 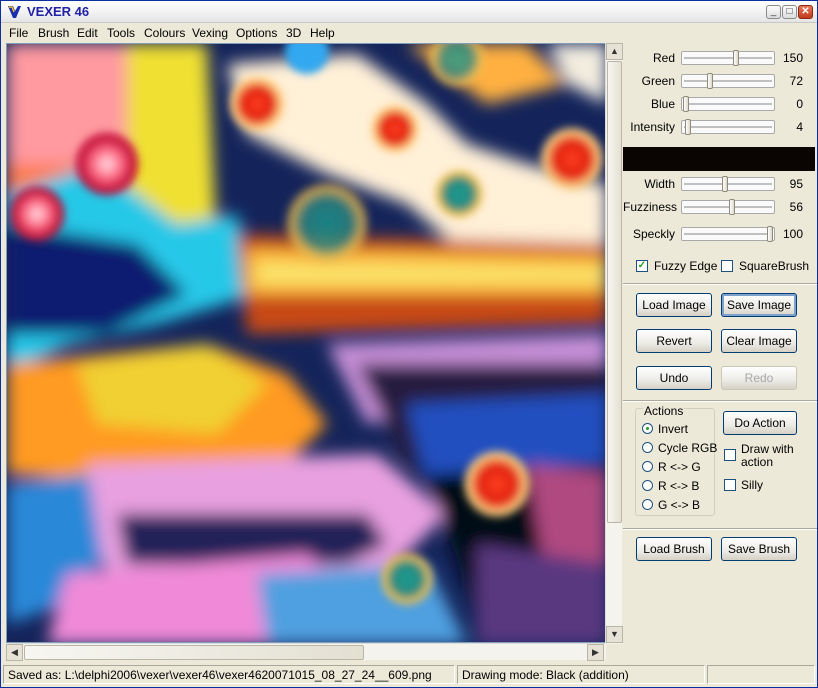 What do you see at coordinates (728, 81) in the screenshot?
I see `green-slider` at bounding box center [728, 81].